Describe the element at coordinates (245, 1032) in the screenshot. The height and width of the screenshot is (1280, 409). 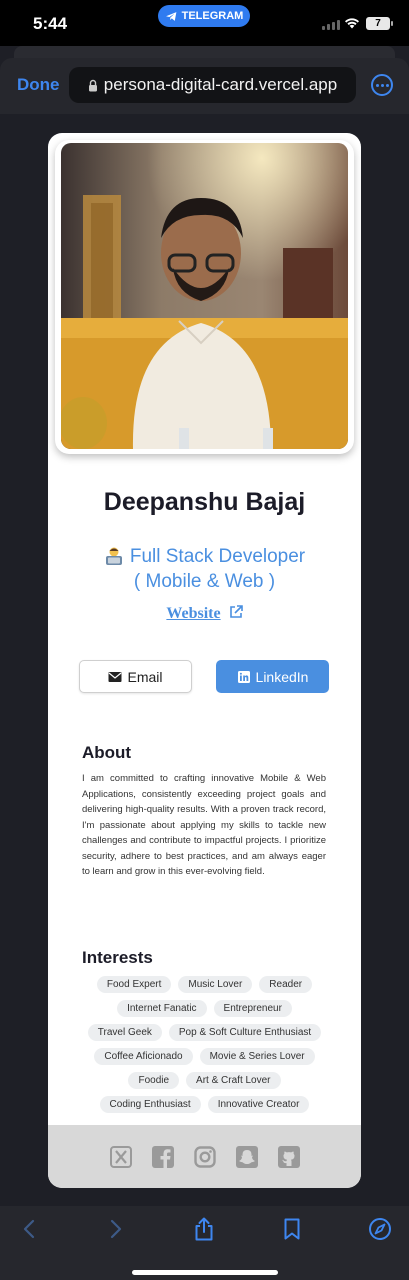
I see `interest-chip: Pop & Soft Culture Enthusiast` at that location.